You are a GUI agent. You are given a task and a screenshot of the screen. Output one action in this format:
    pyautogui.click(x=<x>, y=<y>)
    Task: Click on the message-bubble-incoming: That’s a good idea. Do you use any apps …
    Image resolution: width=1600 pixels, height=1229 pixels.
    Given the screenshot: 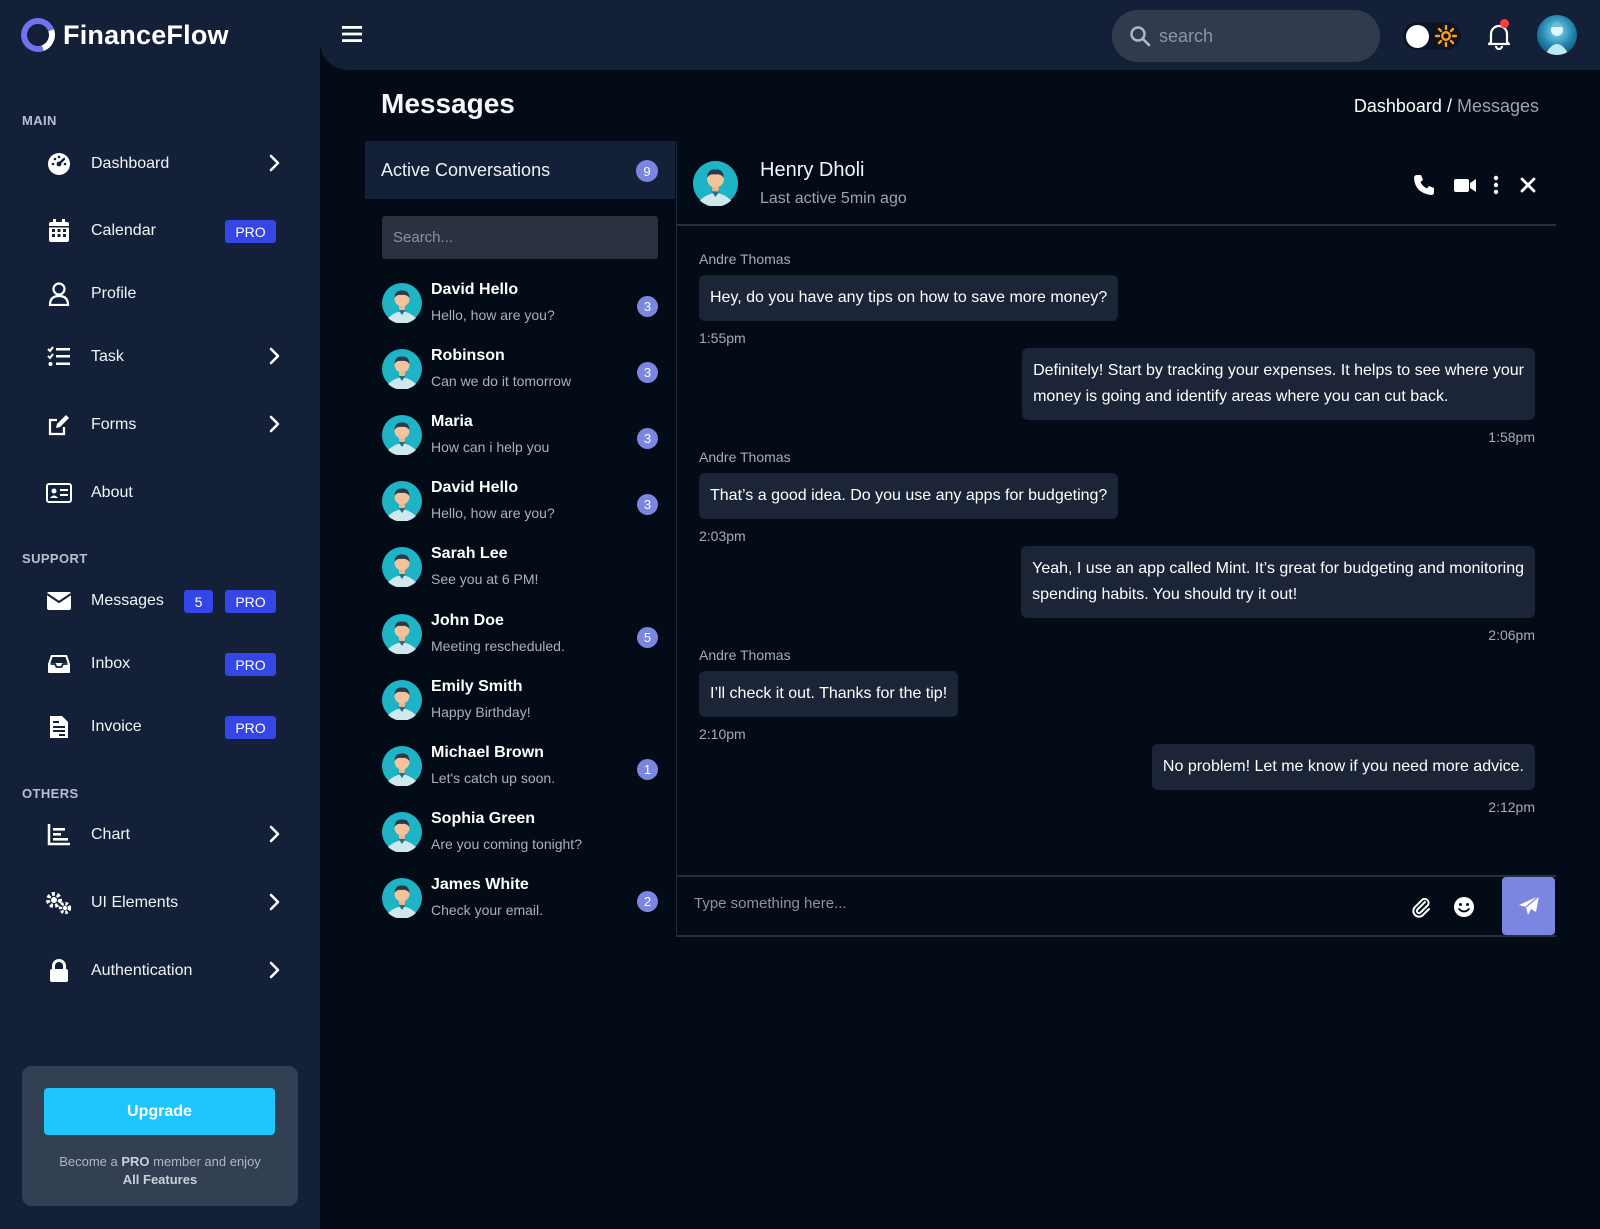 What is the action you would take?
    pyautogui.click(x=909, y=496)
    